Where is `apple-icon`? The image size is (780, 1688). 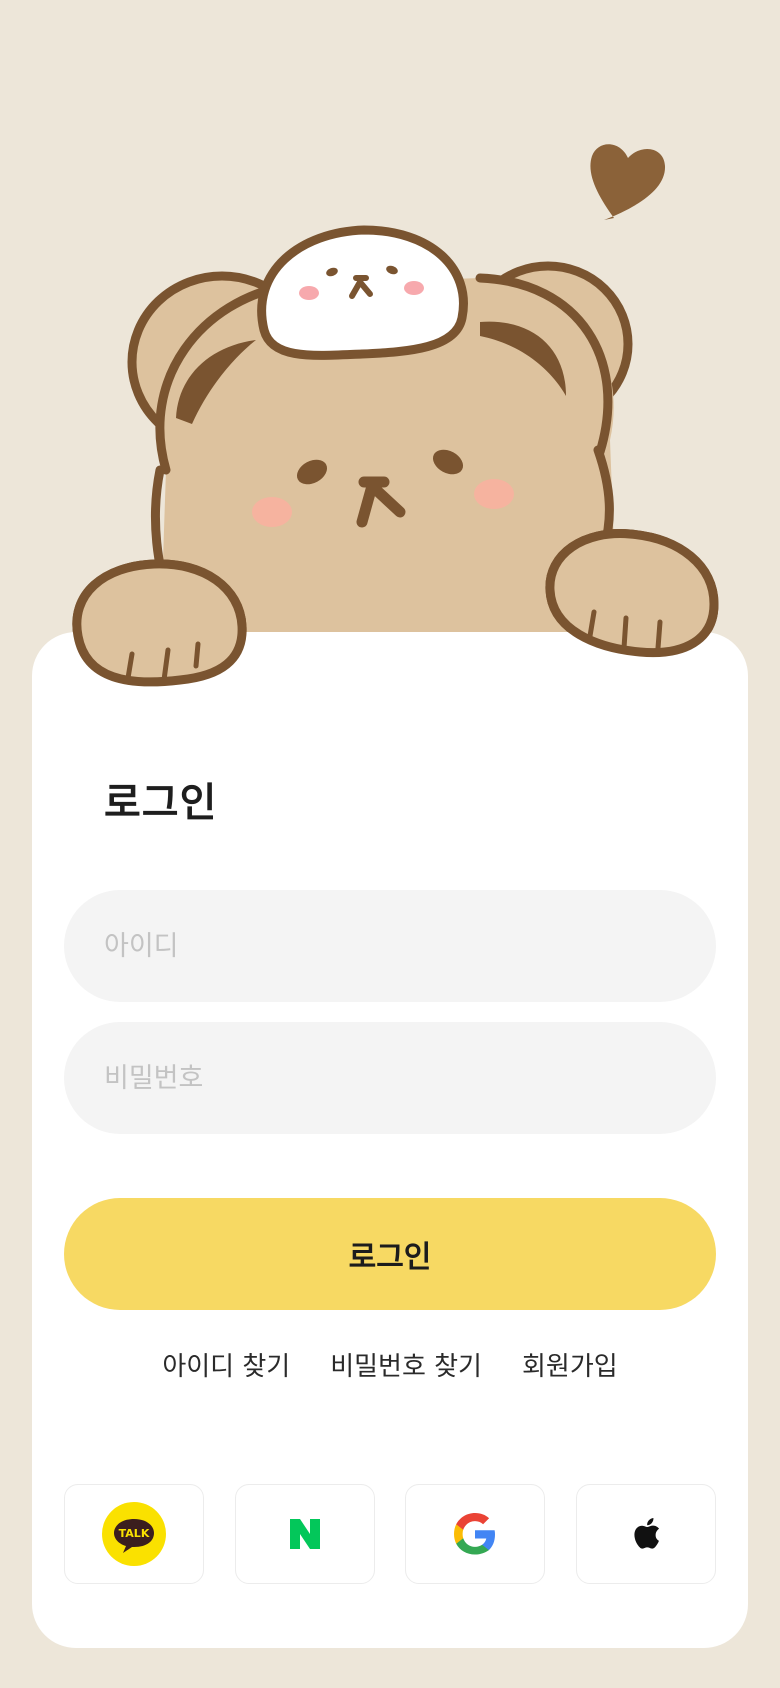 apple-icon is located at coordinates (647, 1533).